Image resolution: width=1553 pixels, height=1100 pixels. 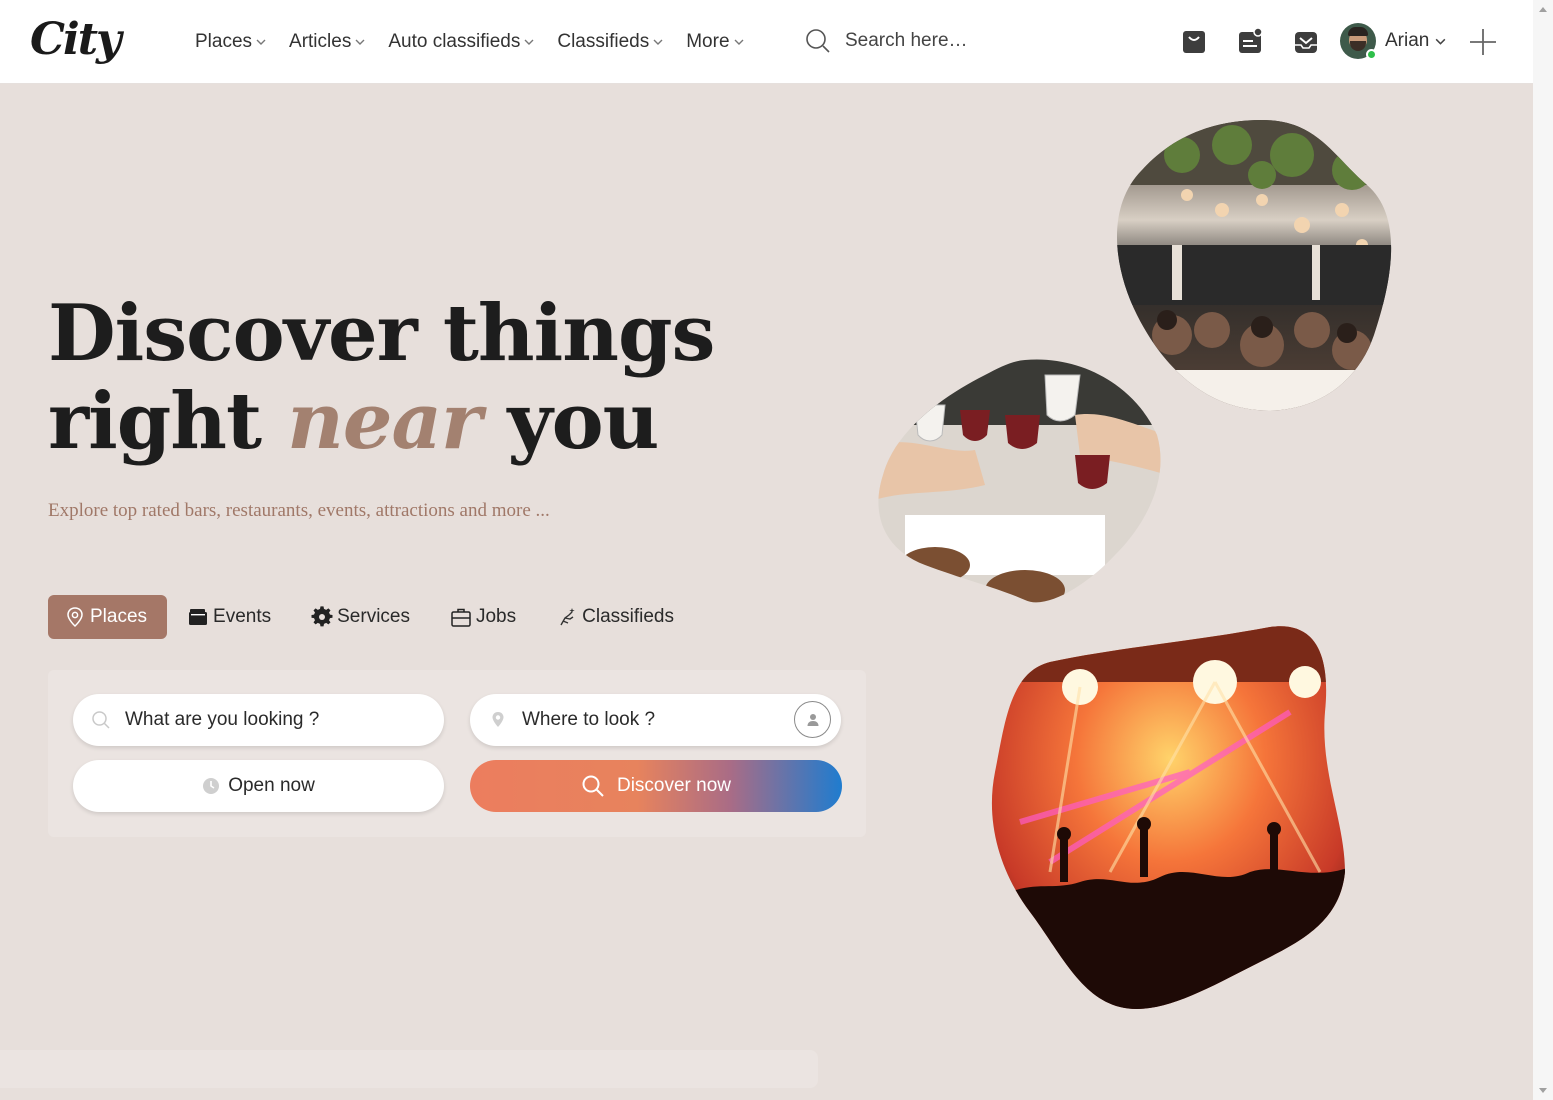 What do you see at coordinates (583, 421) in the screenshot?
I see `hero-title-post: you` at bounding box center [583, 421].